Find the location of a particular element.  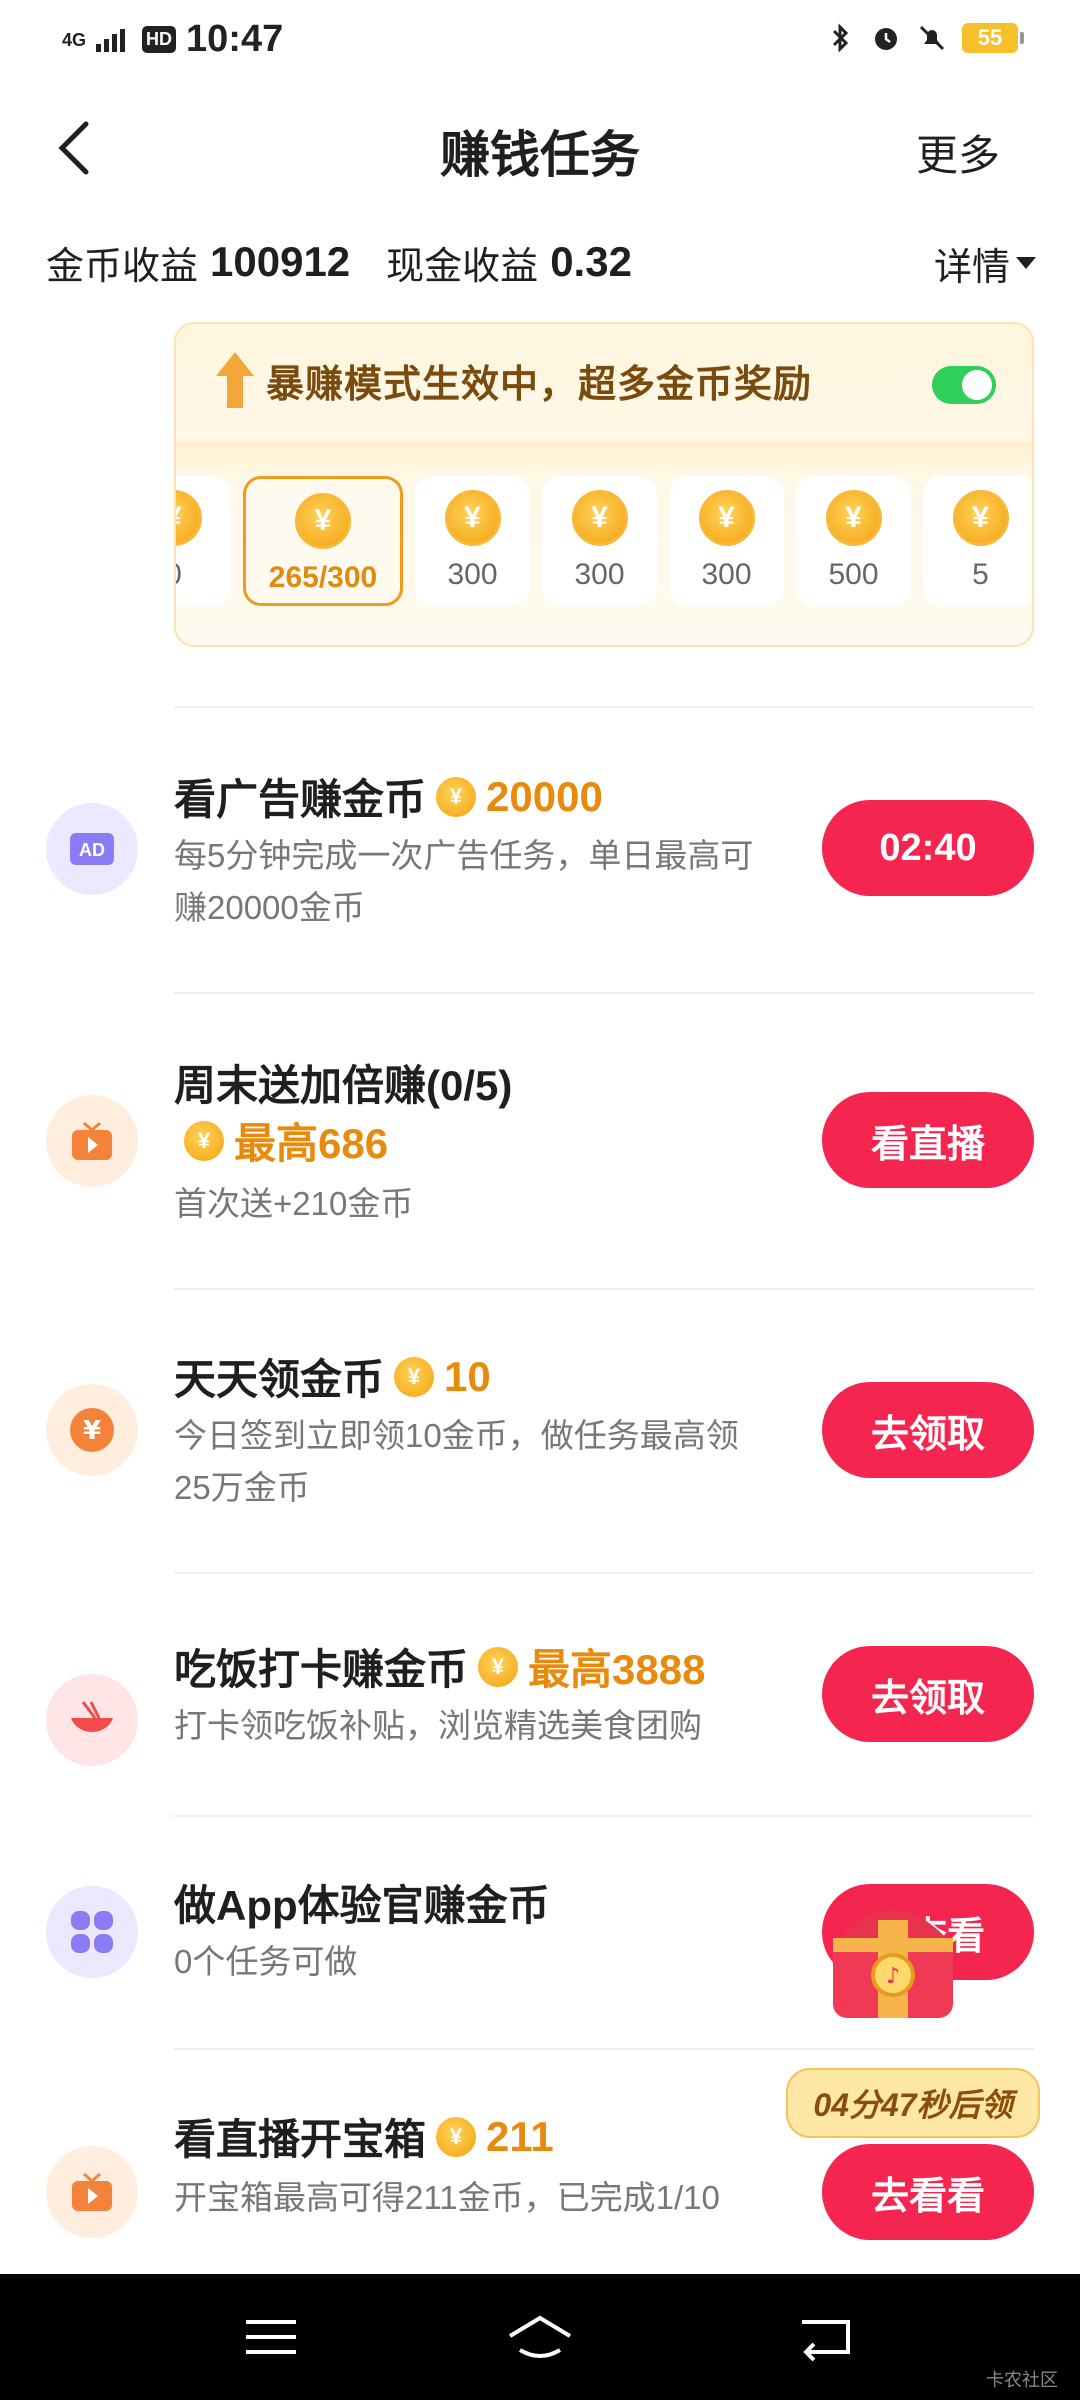

boost-toggle is located at coordinates (964, 385).